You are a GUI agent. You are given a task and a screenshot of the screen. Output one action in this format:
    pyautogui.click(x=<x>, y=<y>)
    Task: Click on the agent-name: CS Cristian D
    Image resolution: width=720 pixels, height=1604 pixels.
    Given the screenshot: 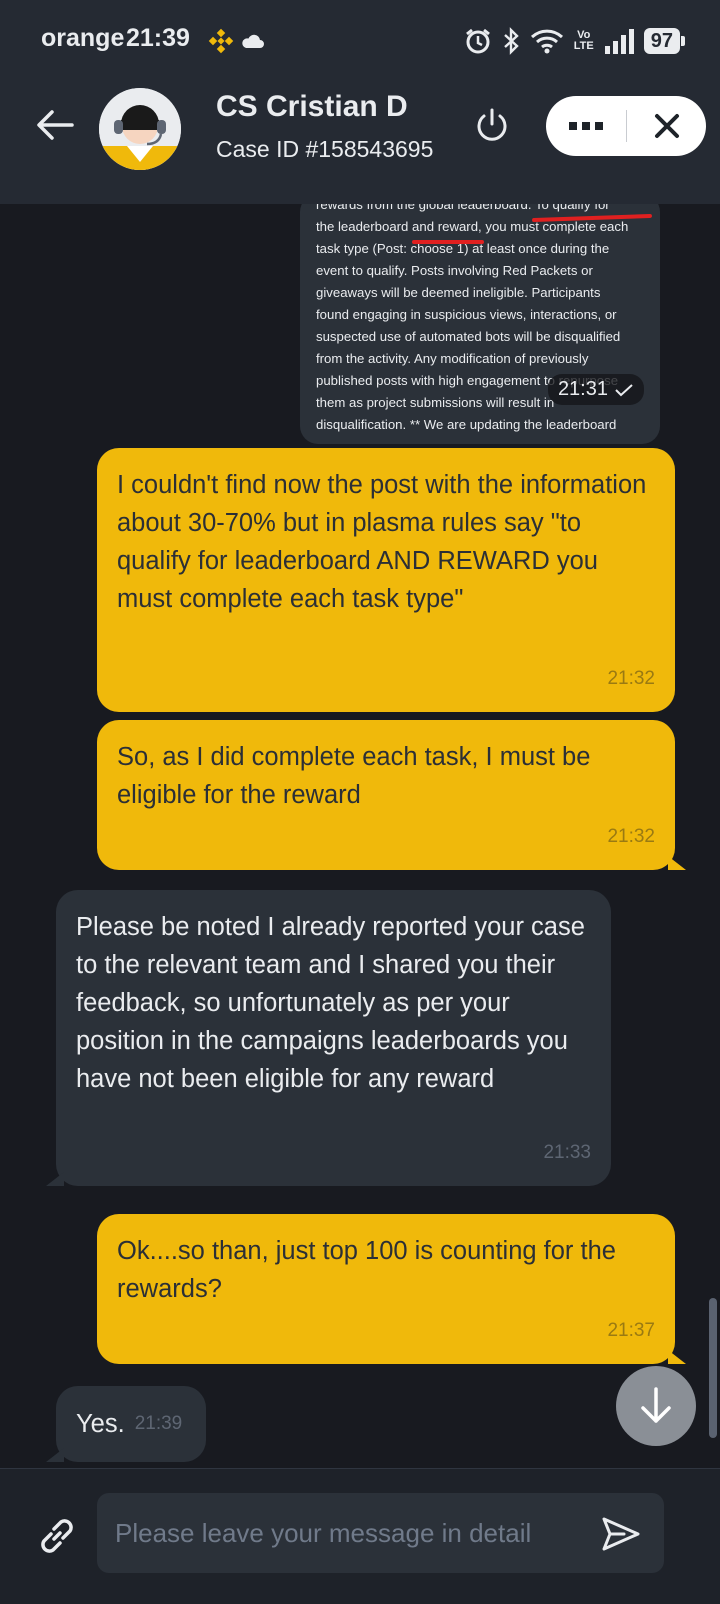 What is the action you would take?
    pyautogui.click(x=312, y=106)
    